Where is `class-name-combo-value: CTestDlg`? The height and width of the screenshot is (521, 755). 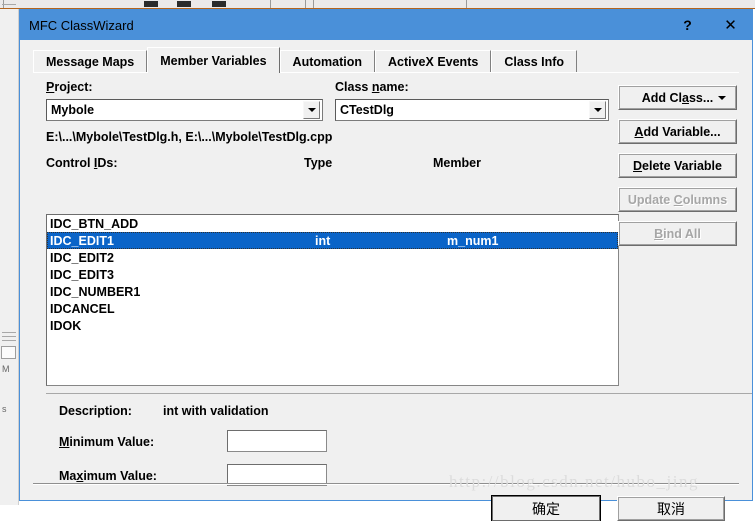 class-name-combo-value: CTestDlg is located at coordinates (367, 110).